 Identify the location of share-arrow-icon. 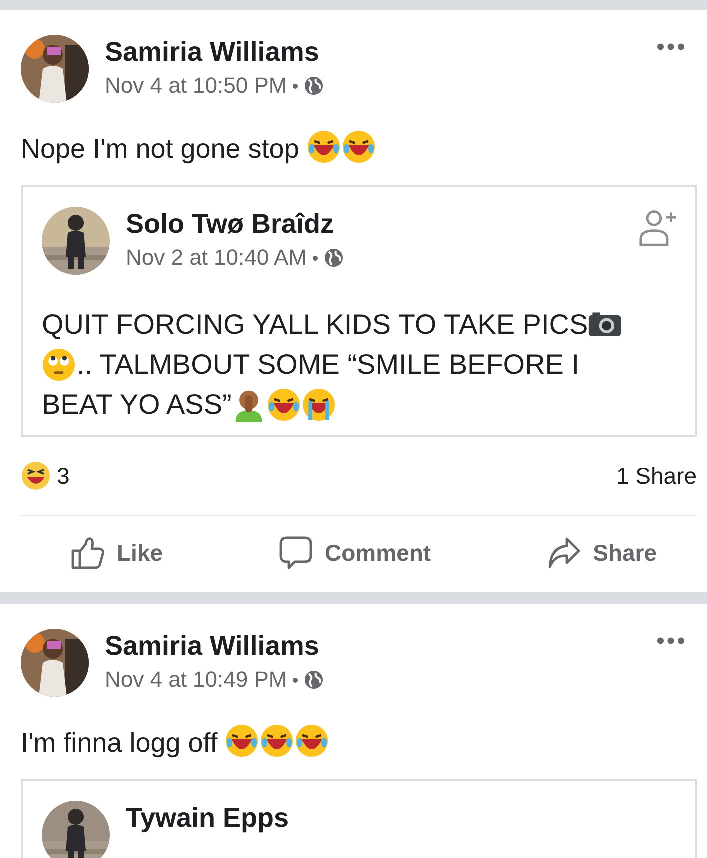
(564, 553).